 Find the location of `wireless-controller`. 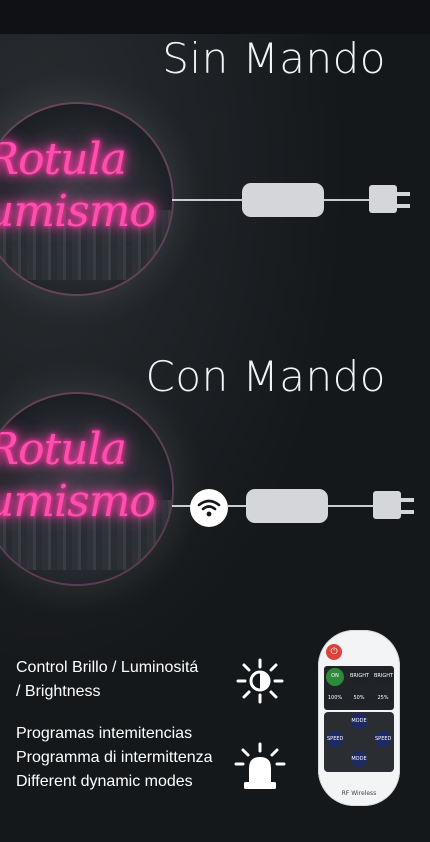

wireless-controller is located at coordinates (287, 506).